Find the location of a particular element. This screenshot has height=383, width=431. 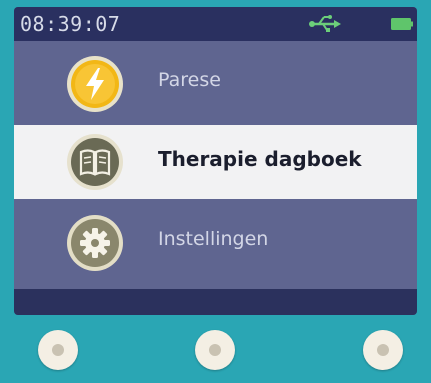

status-bar: 08:39:07 is located at coordinates (215, 24).